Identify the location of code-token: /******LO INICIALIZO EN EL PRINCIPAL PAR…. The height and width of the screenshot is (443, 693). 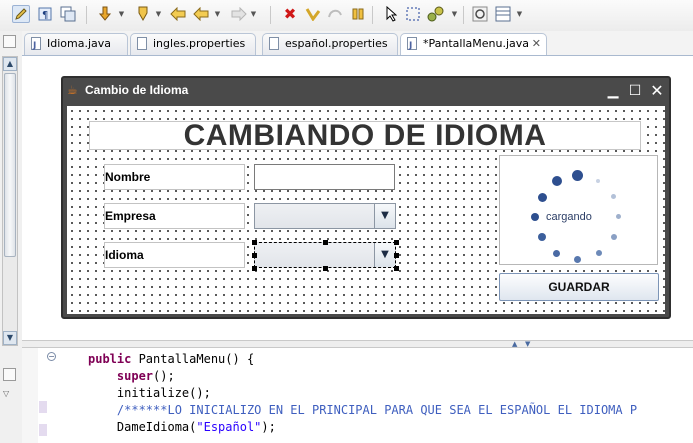
(363, 410).